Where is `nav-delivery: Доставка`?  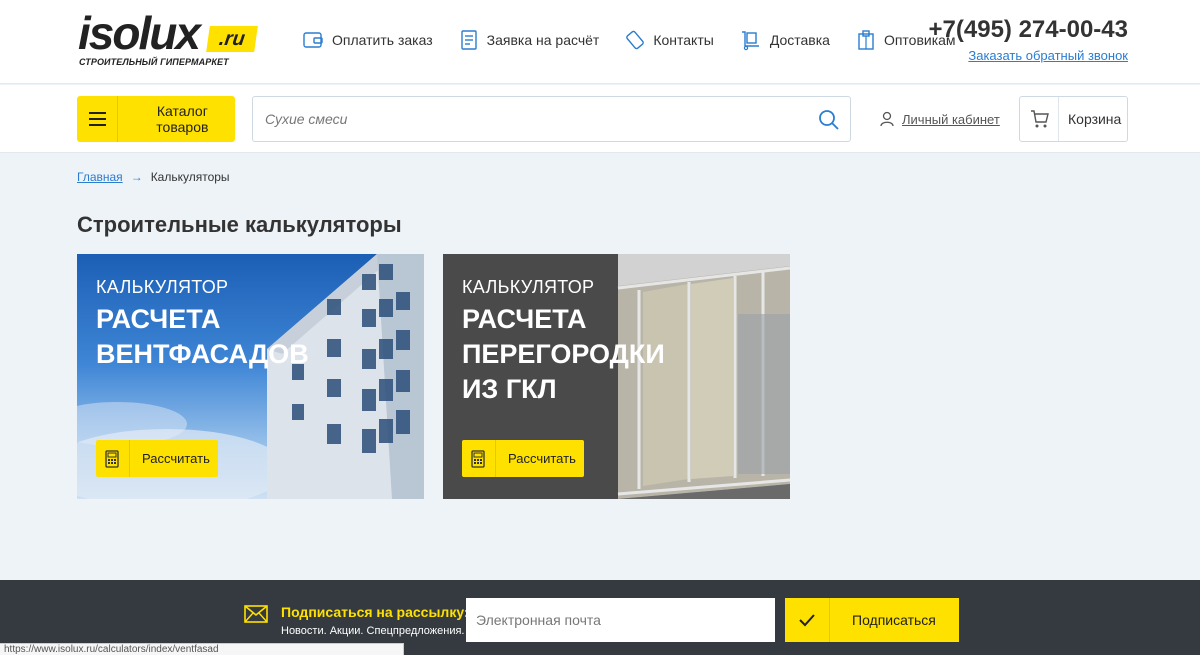 nav-delivery: Доставка is located at coordinates (785, 40).